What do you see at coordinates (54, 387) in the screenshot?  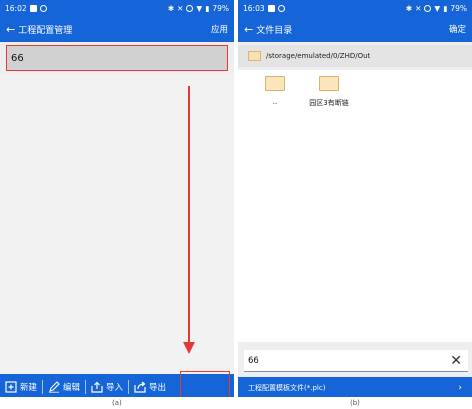 I see `pencil-icon` at bounding box center [54, 387].